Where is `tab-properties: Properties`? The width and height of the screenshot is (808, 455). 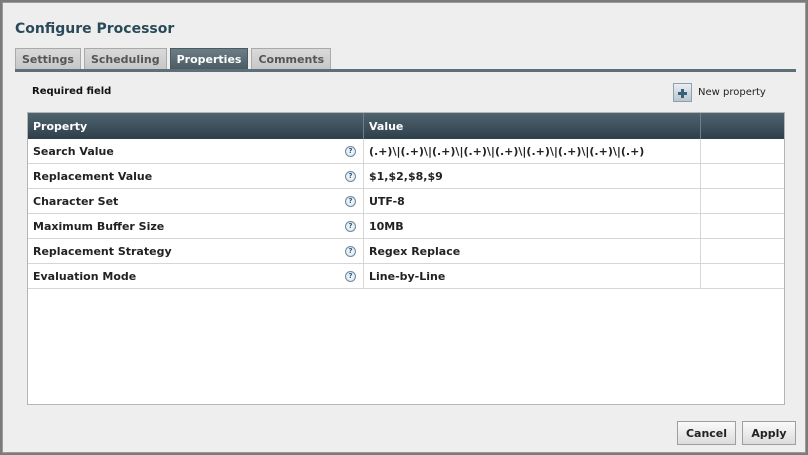
tab-properties: Properties is located at coordinates (209, 59).